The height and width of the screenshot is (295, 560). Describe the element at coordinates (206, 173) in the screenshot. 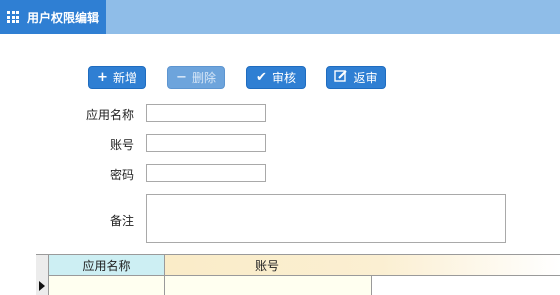

I see `password-input` at that location.